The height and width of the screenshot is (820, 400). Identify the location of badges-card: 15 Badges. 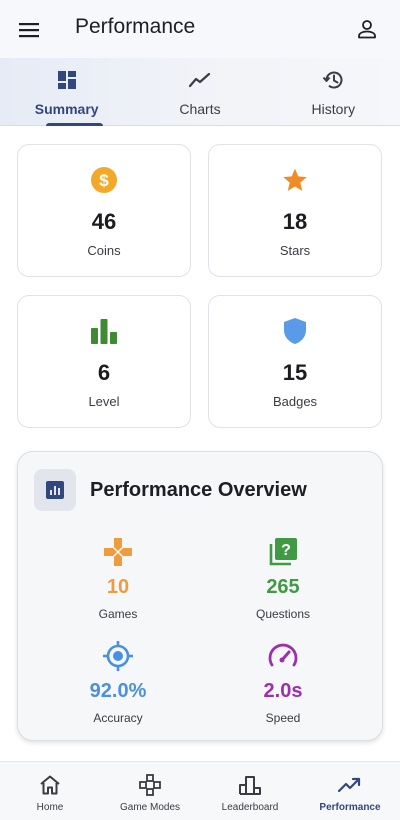
(295, 361).